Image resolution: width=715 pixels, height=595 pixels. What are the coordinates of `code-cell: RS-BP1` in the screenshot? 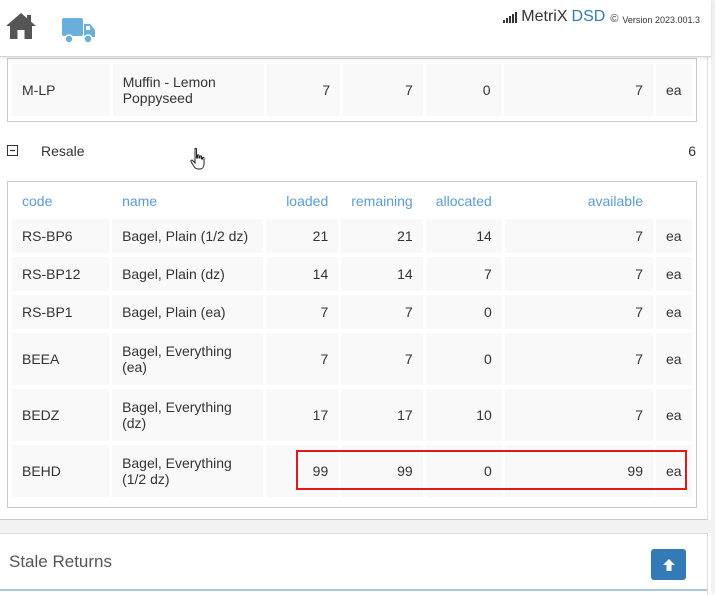 It's located at (61, 312).